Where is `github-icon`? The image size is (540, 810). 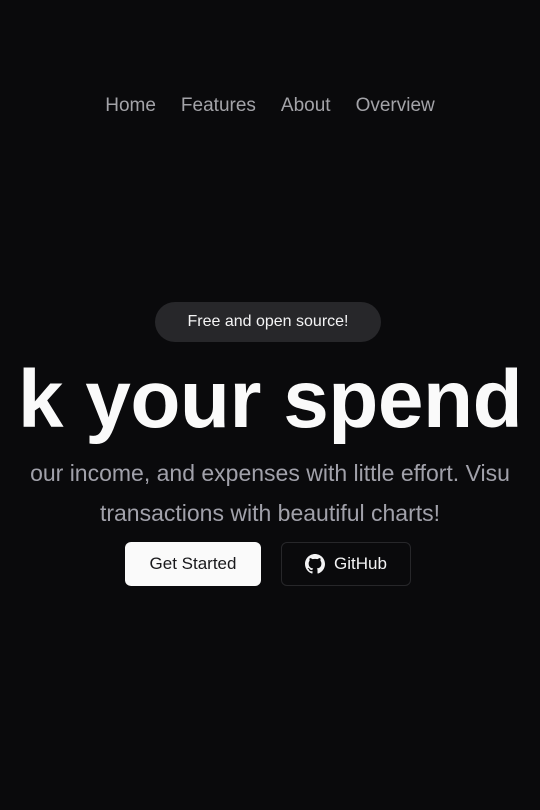 github-icon is located at coordinates (315, 564).